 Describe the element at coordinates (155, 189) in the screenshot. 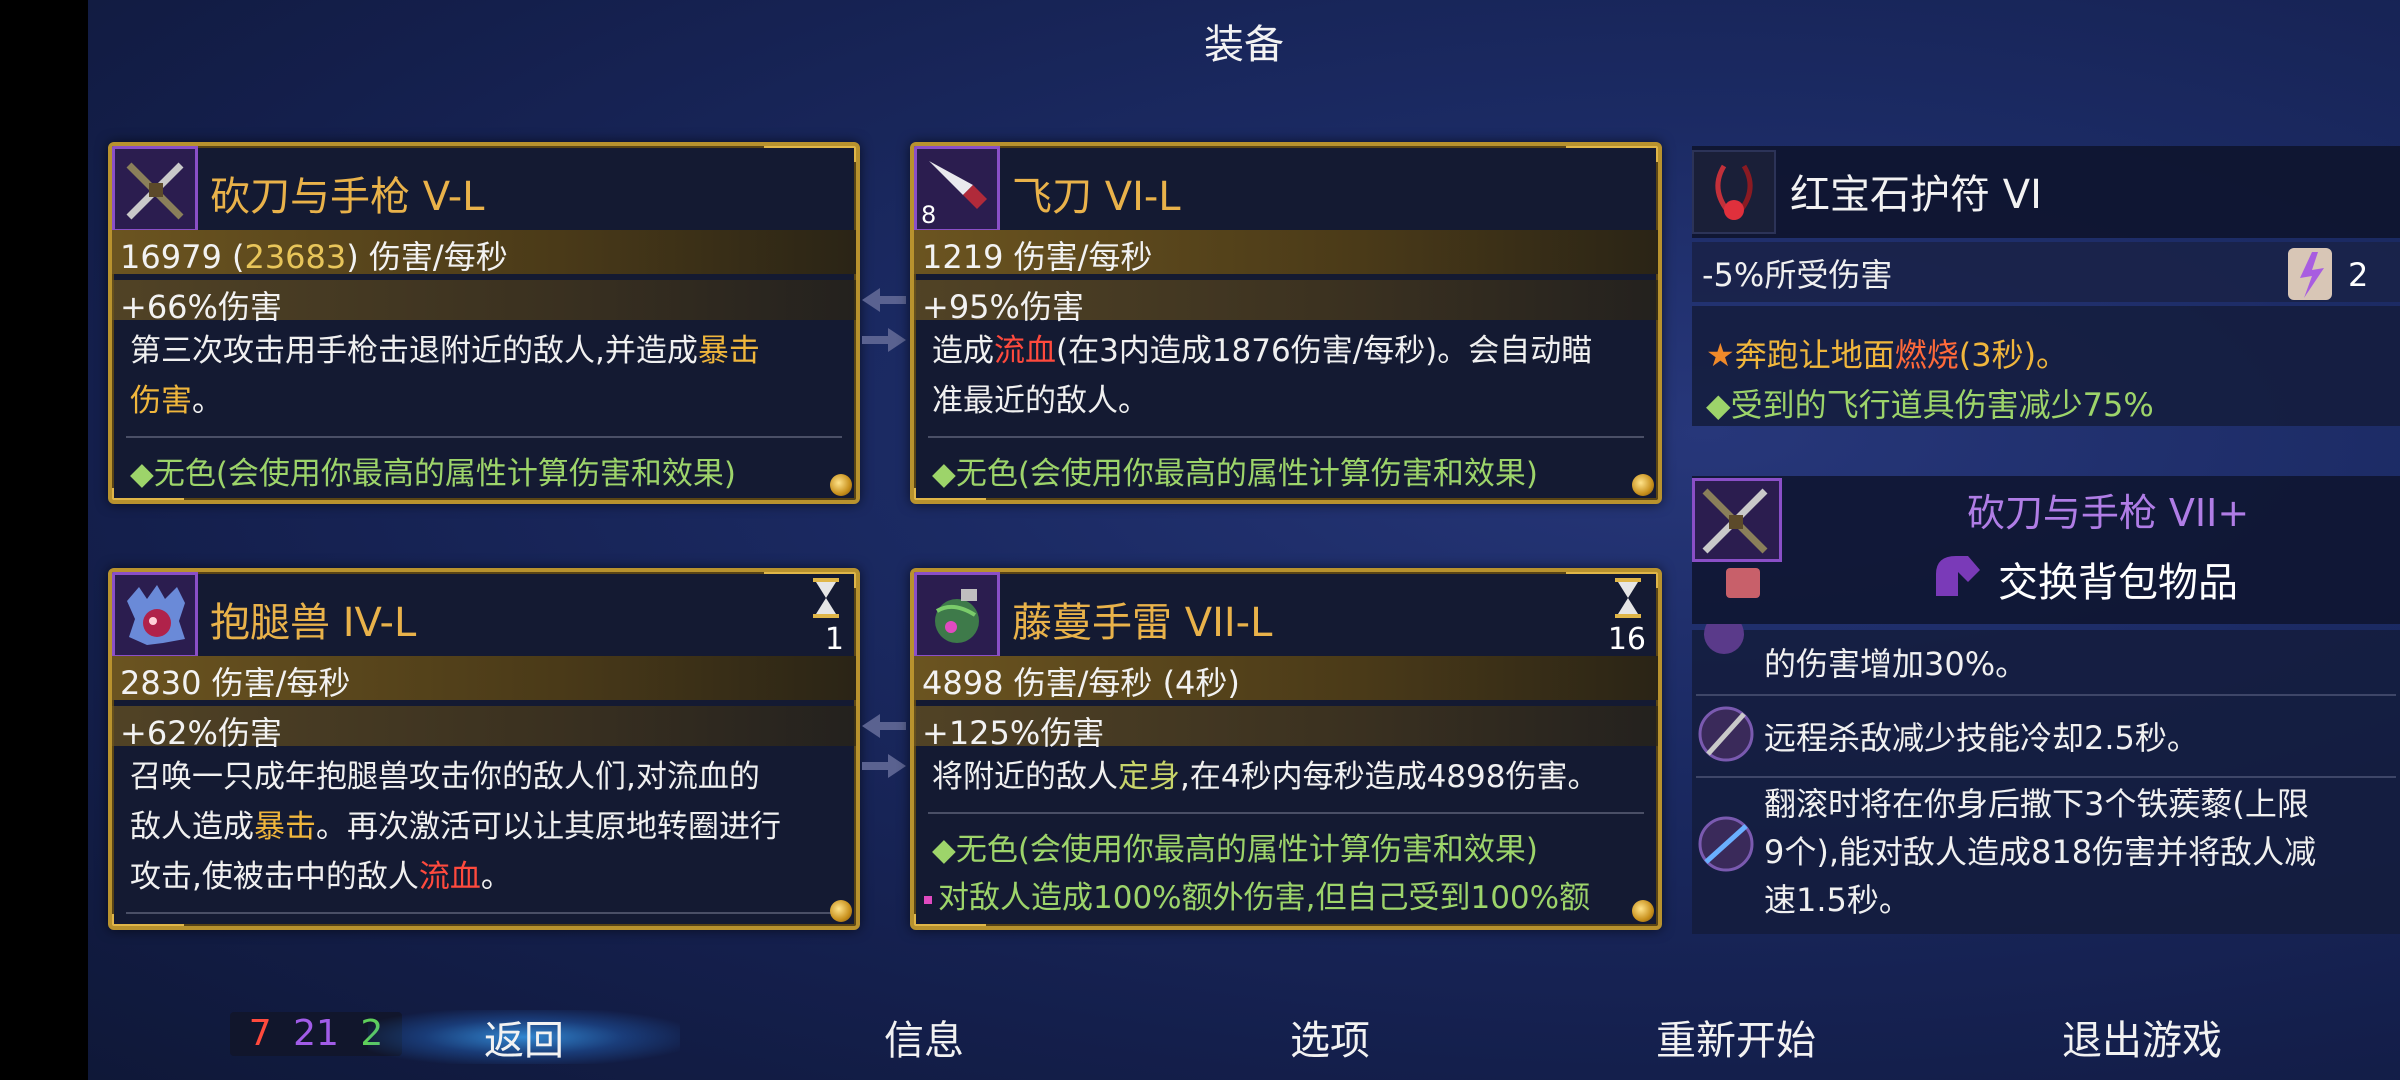

I see `machete-pistol-icon` at that location.